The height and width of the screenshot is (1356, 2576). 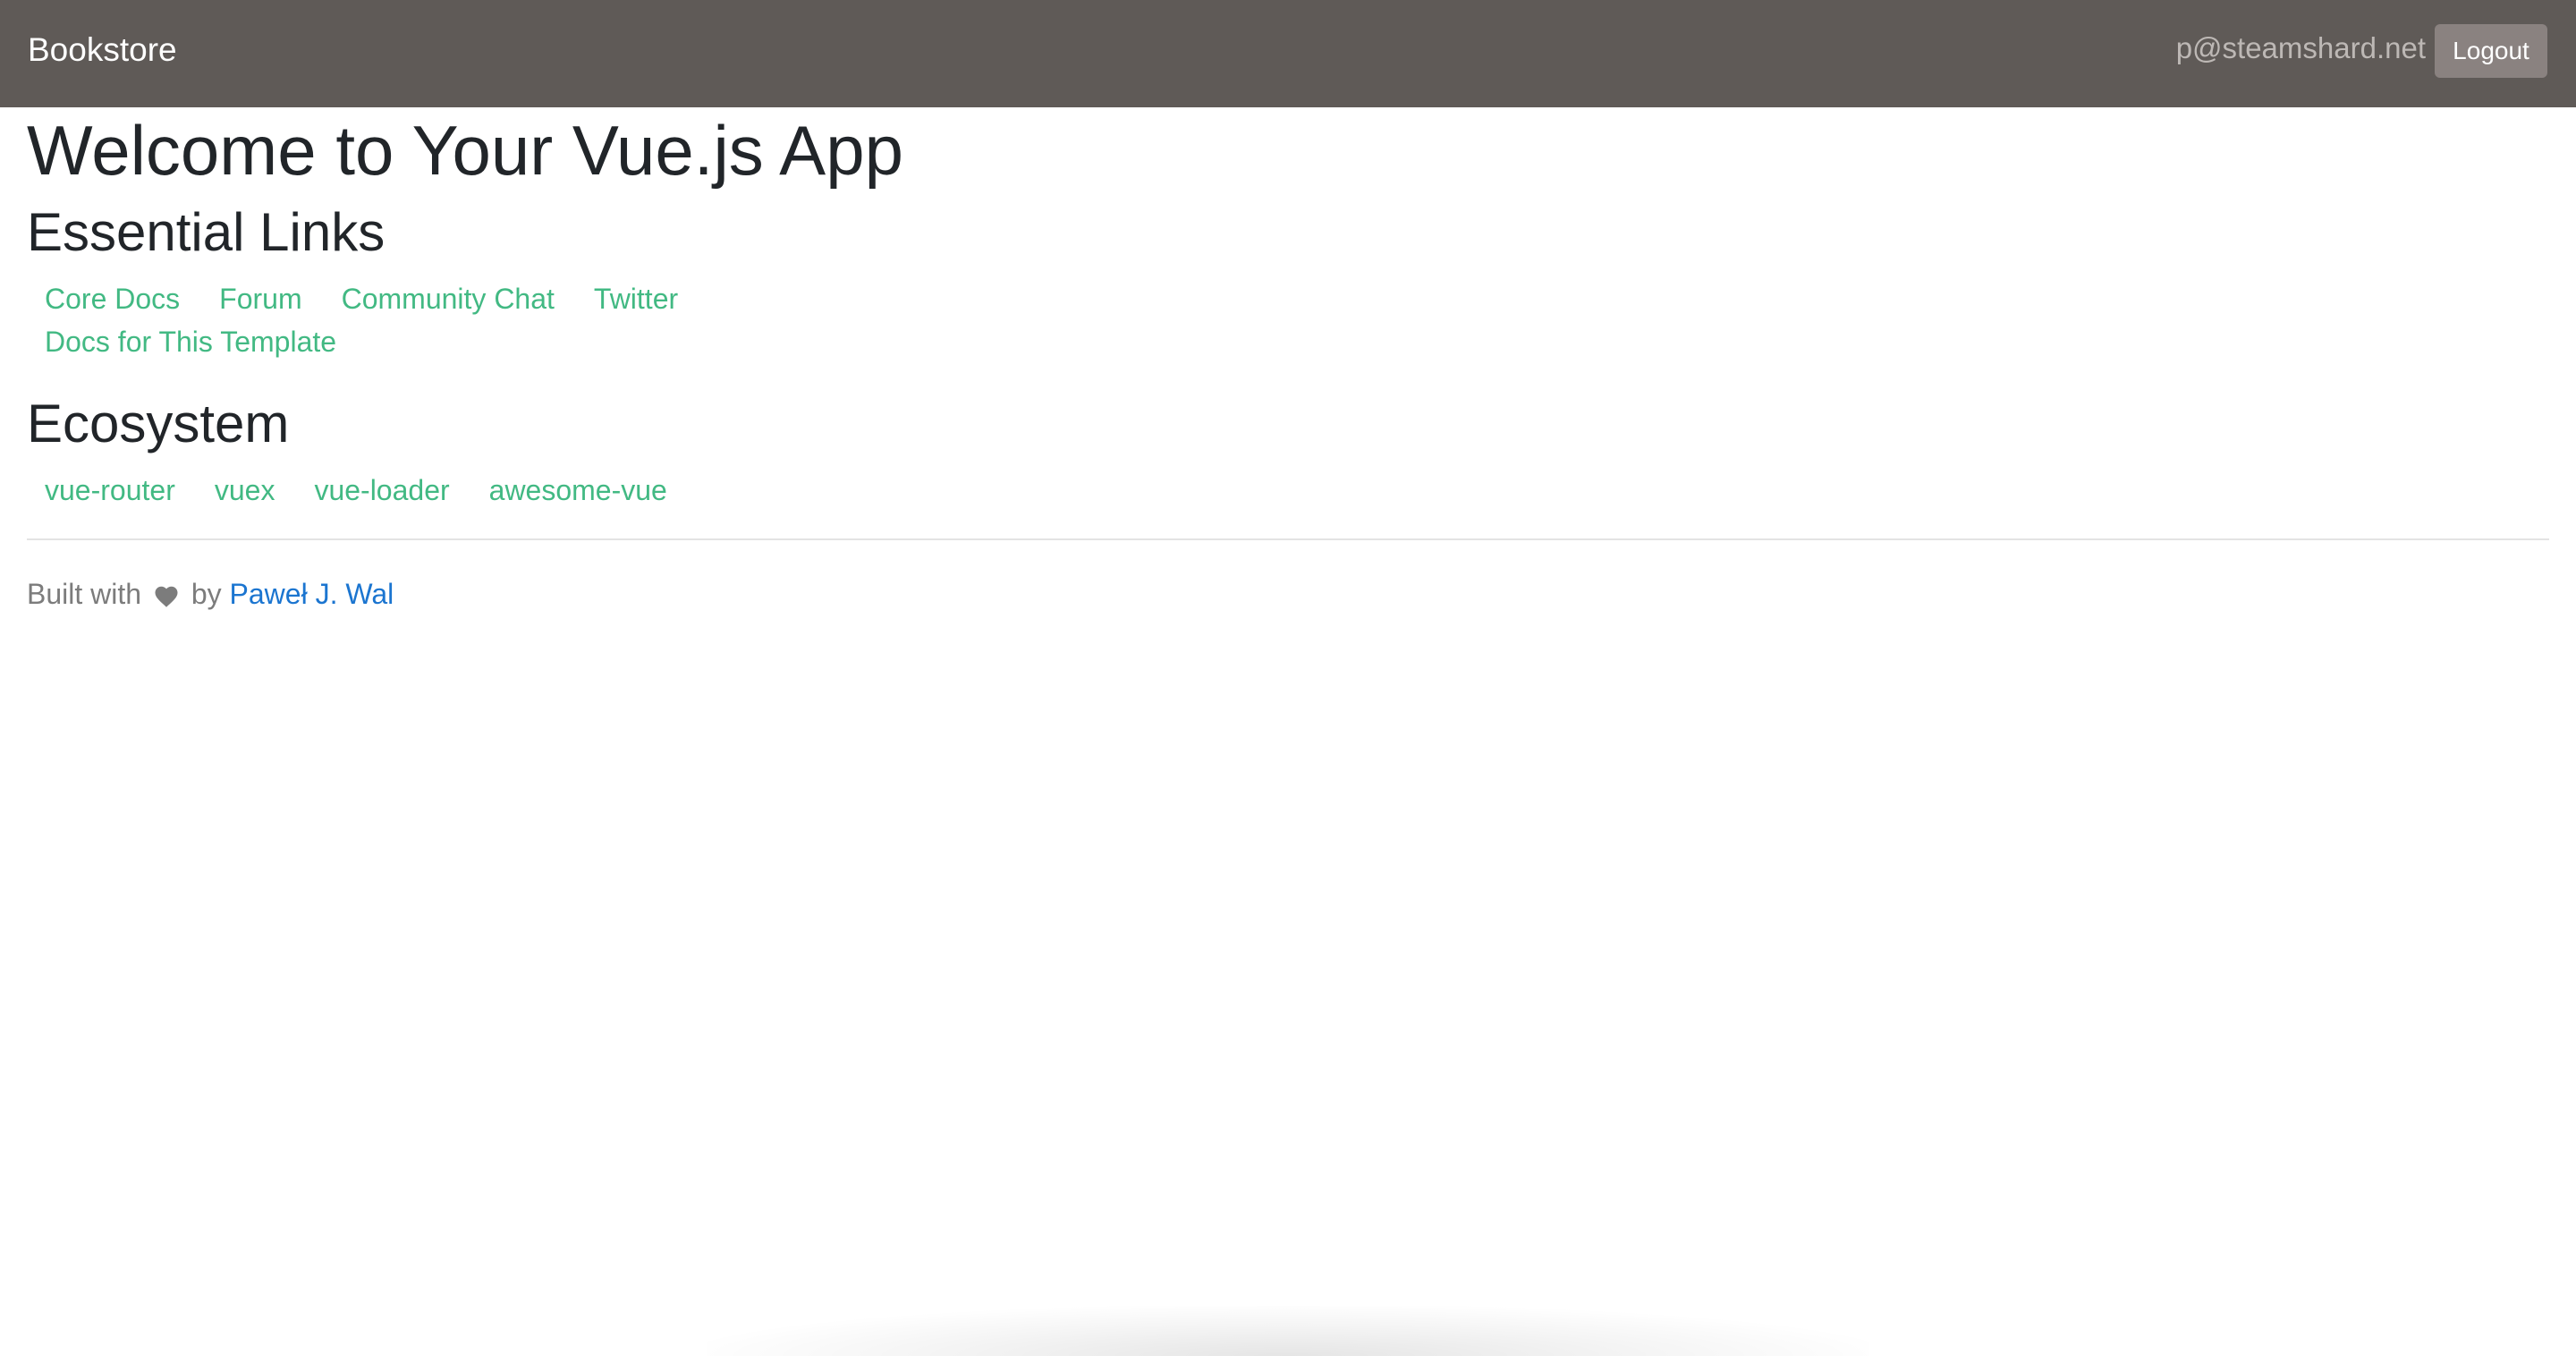 I want to click on forum-link: Forum, so click(x=260, y=299).